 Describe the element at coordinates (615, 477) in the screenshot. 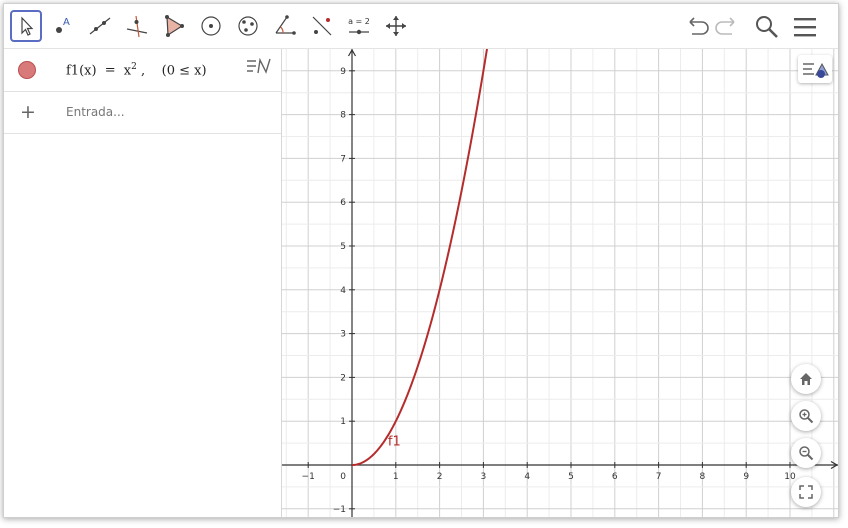

I see `x-tick-label: 6` at that location.